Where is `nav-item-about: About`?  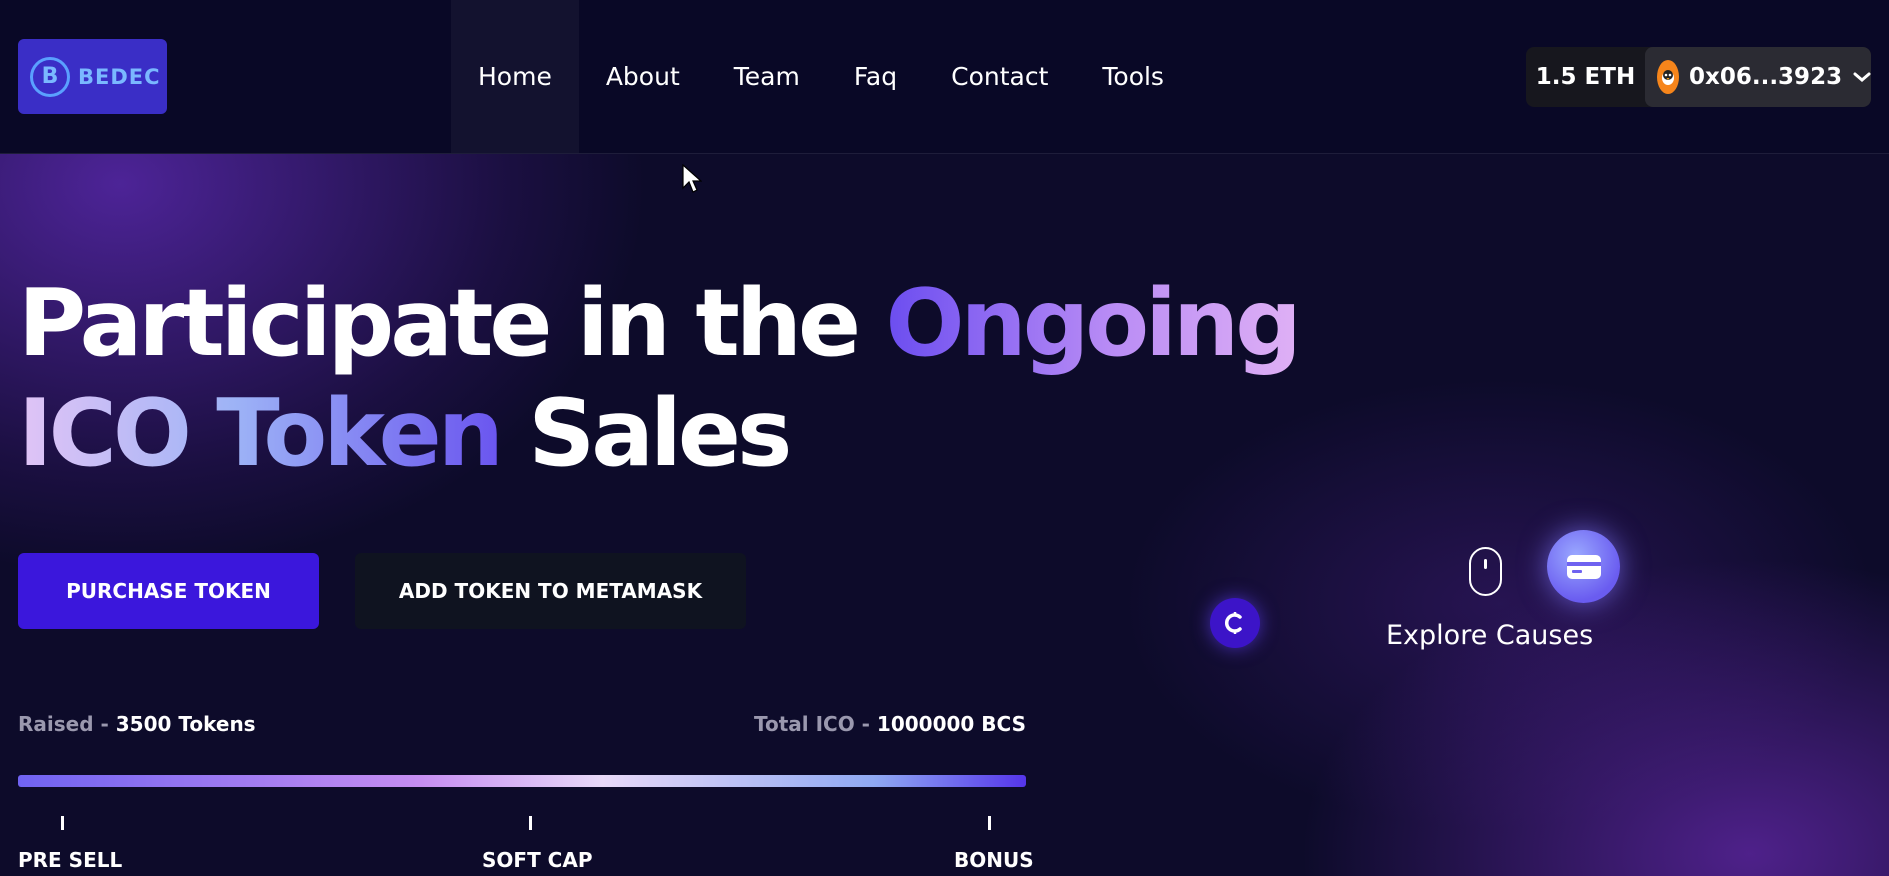
nav-item-about: About is located at coordinates (643, 76).